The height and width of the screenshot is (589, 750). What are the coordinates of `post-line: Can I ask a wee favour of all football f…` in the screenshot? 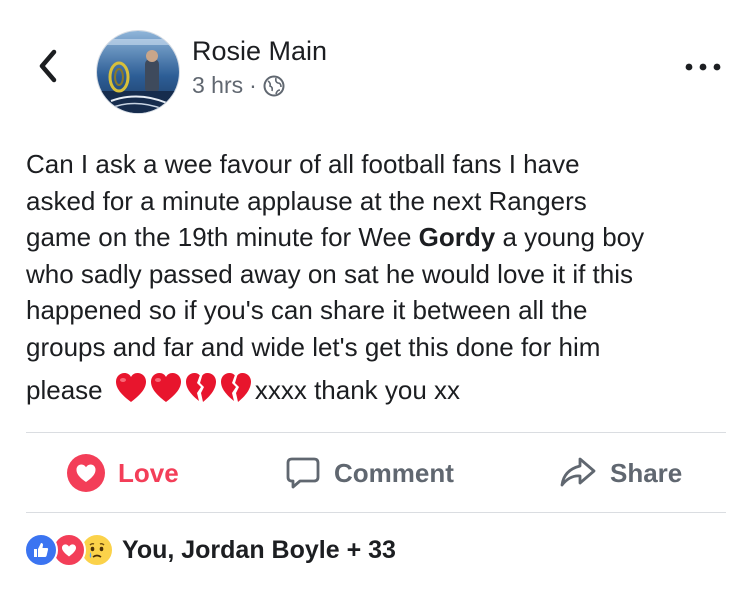 It's located at (303, 164).